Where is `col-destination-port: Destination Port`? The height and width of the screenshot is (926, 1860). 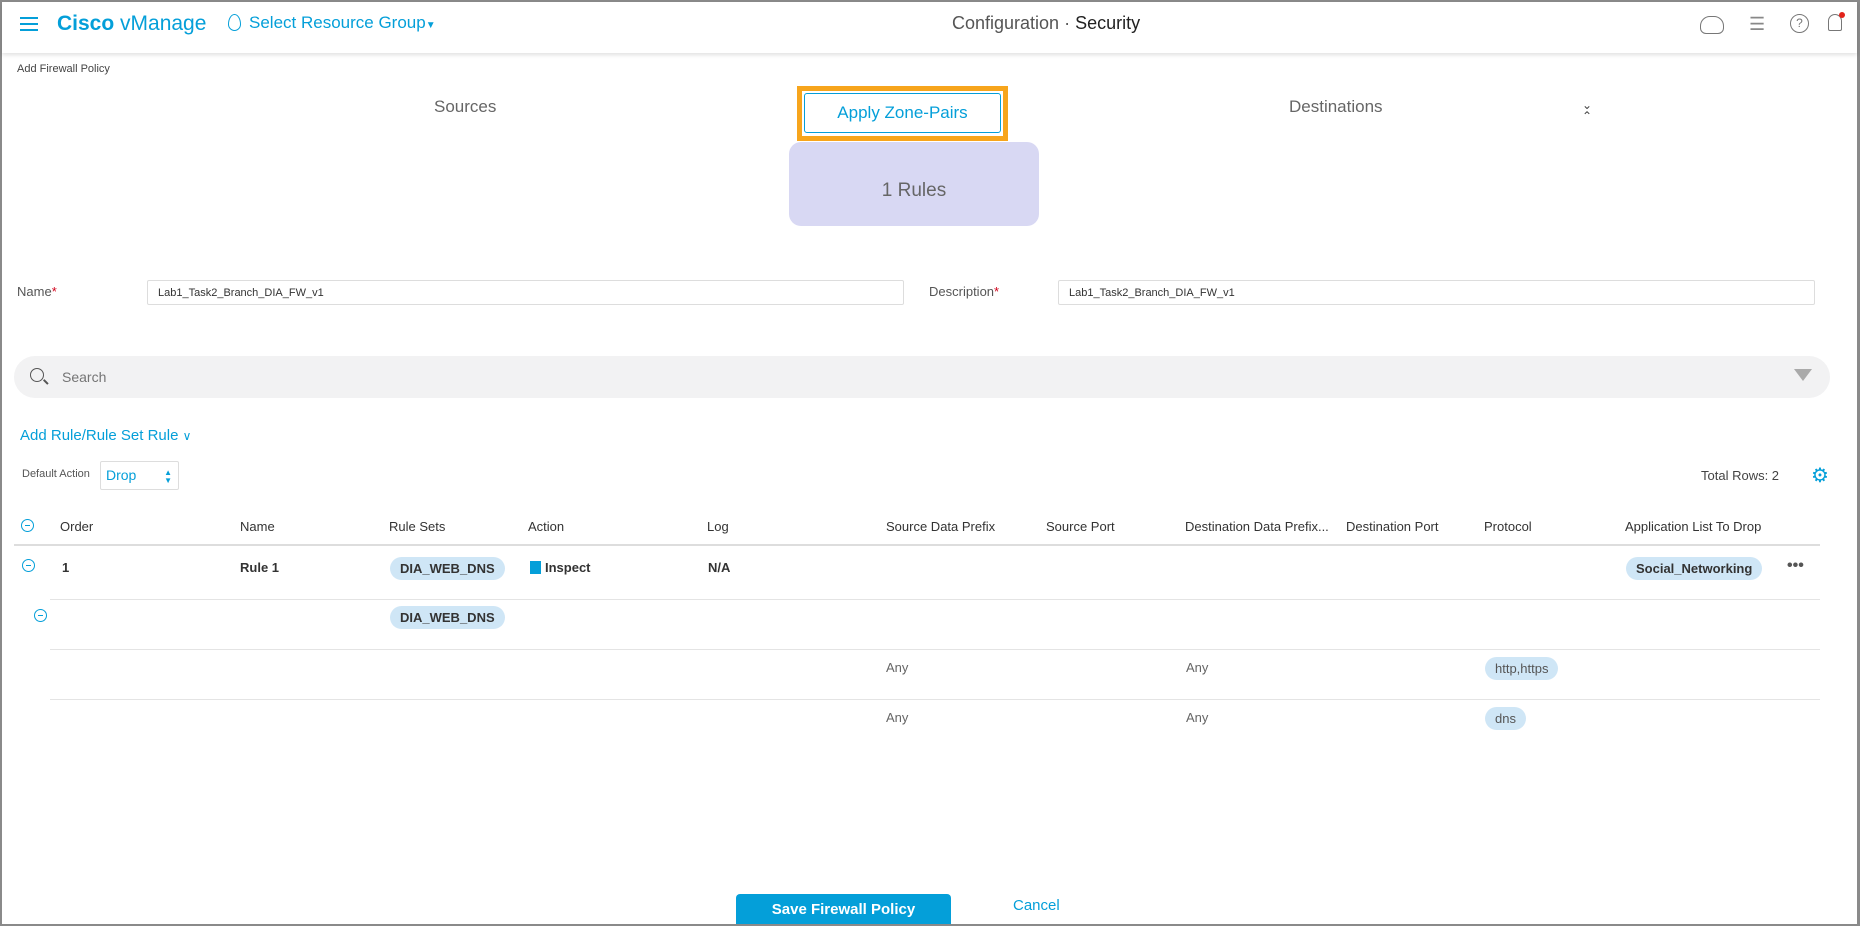 col-destination-port: Destination Port is located at coordinates (1392, 526).